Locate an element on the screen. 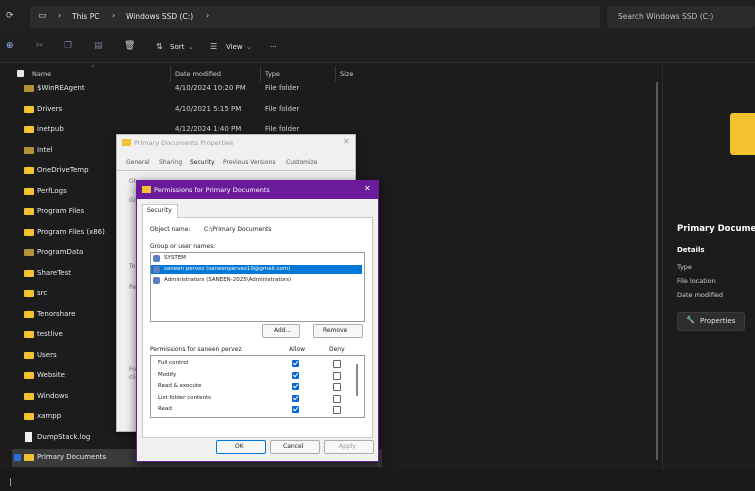 The width and height of the screenshot is (755, 491). group-item: SYSTEM is located at coordinates (256, 258).